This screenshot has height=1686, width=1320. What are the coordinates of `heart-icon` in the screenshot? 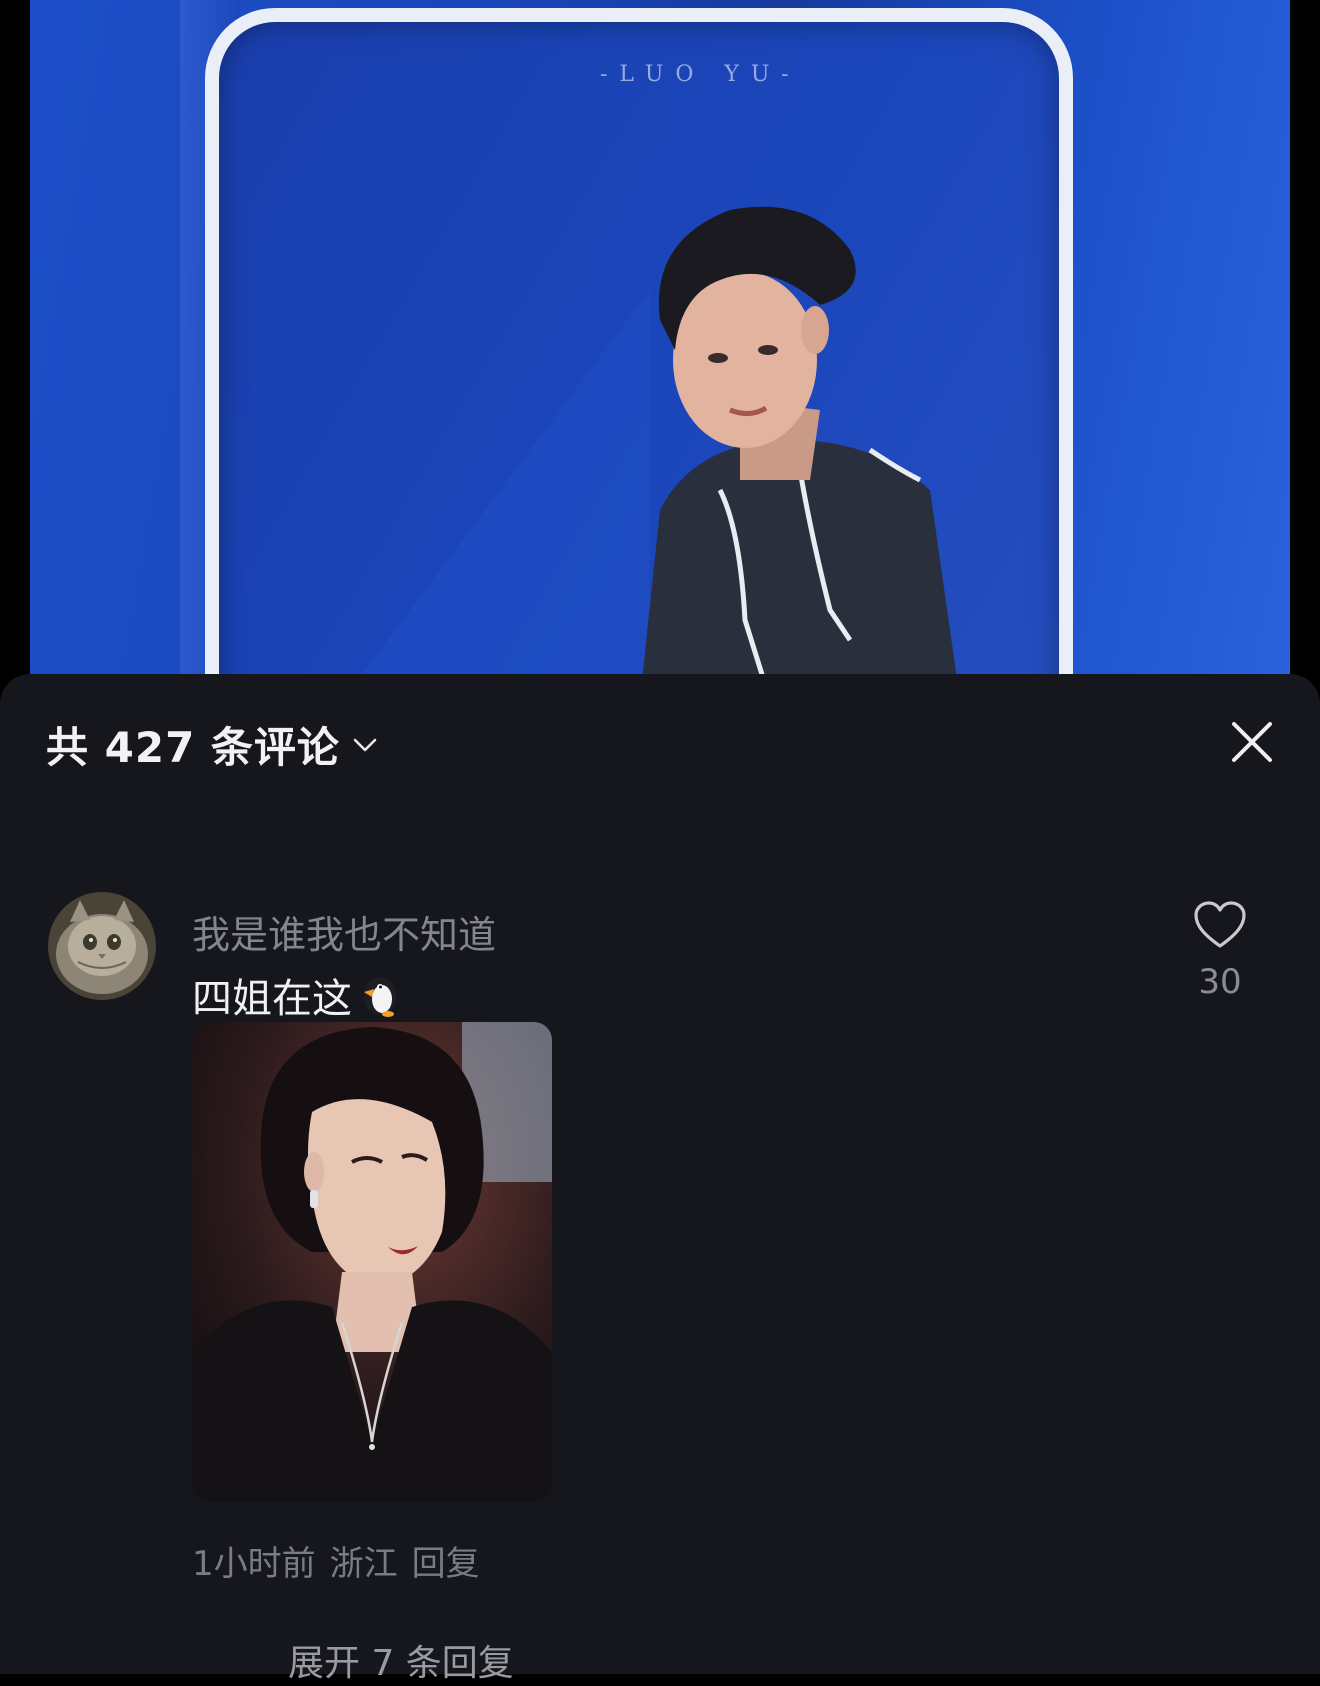 It's located at (1220, 925).